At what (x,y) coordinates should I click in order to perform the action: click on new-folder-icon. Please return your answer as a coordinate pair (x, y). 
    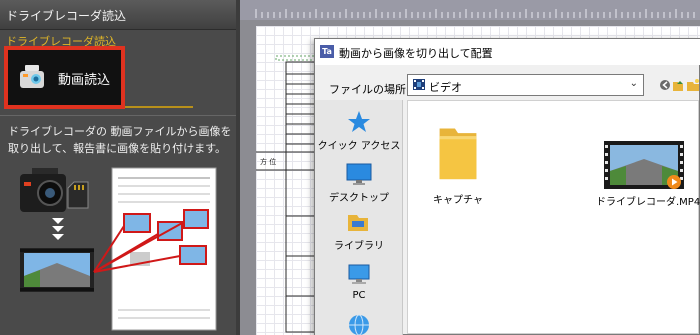
    Looking at the image, I should click on (693, 85).